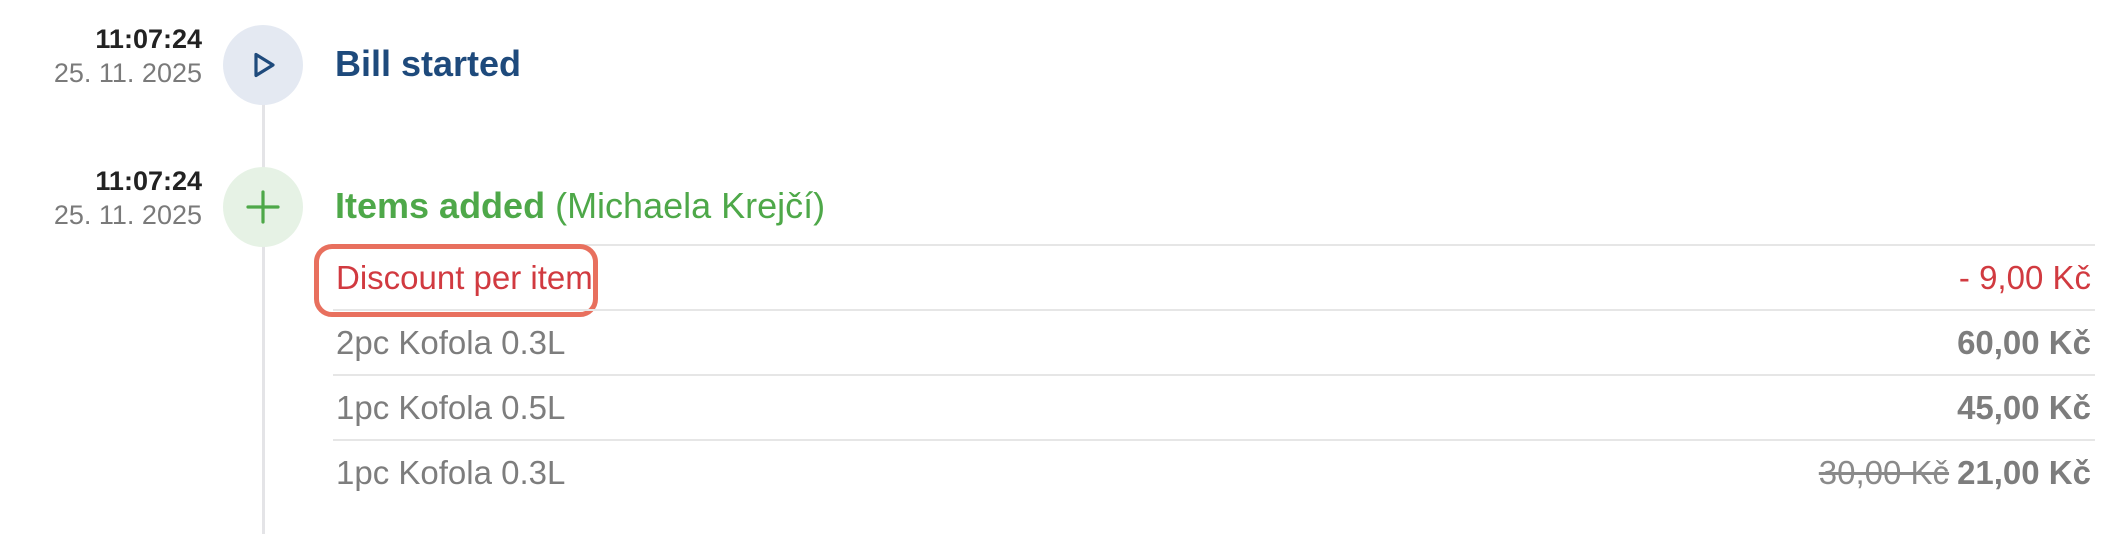 Image resolution: width=2124 pixels, height=534 pixels. What do you see at coordinates (1884, 472) in the screenshot?
I see `item-price-original: 30,00 Kč` at bounding box center [1884, 472].